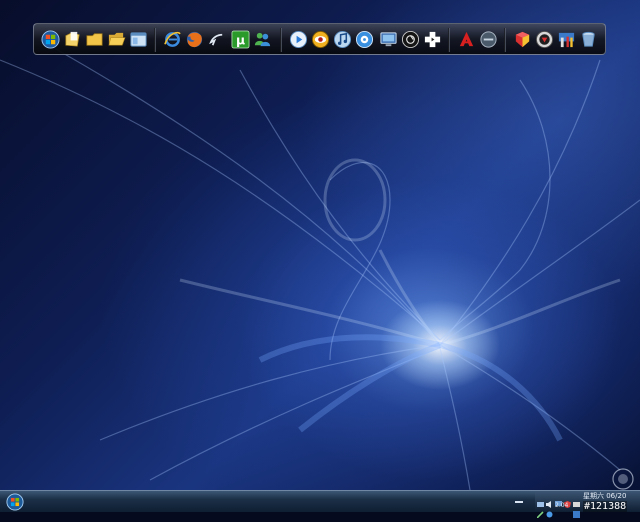 This screenshot has width=640, height=522. I want to click on volume-icon, so click(549, 500).